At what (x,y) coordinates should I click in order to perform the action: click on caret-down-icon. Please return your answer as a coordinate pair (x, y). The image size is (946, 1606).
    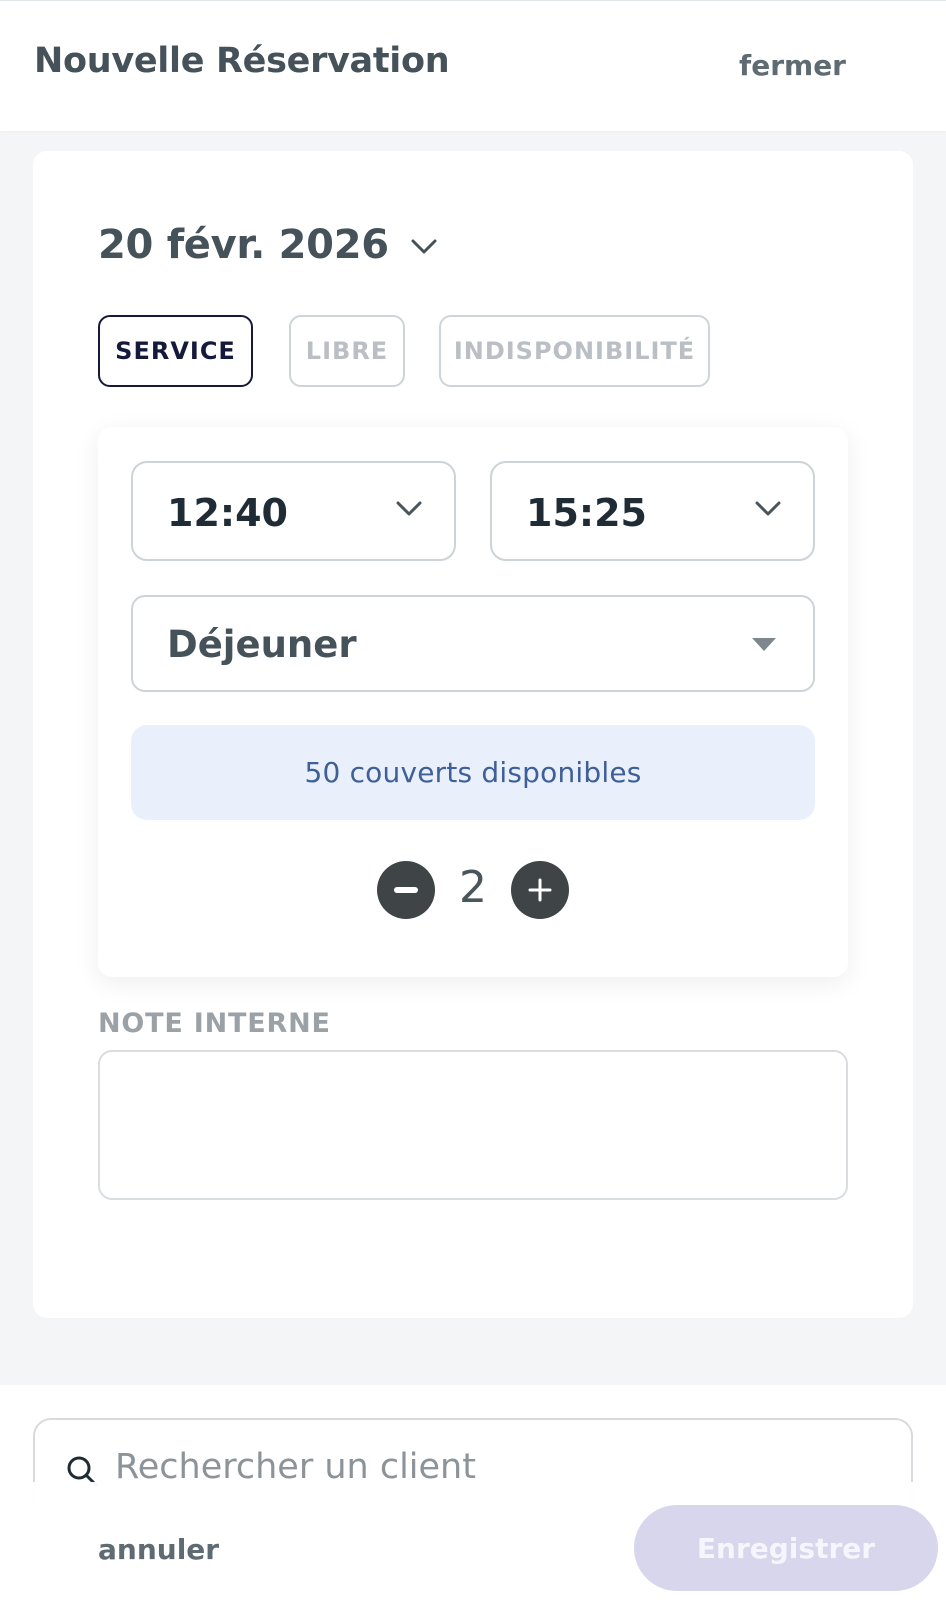
    Looking at the image, I should click on (764, 647).